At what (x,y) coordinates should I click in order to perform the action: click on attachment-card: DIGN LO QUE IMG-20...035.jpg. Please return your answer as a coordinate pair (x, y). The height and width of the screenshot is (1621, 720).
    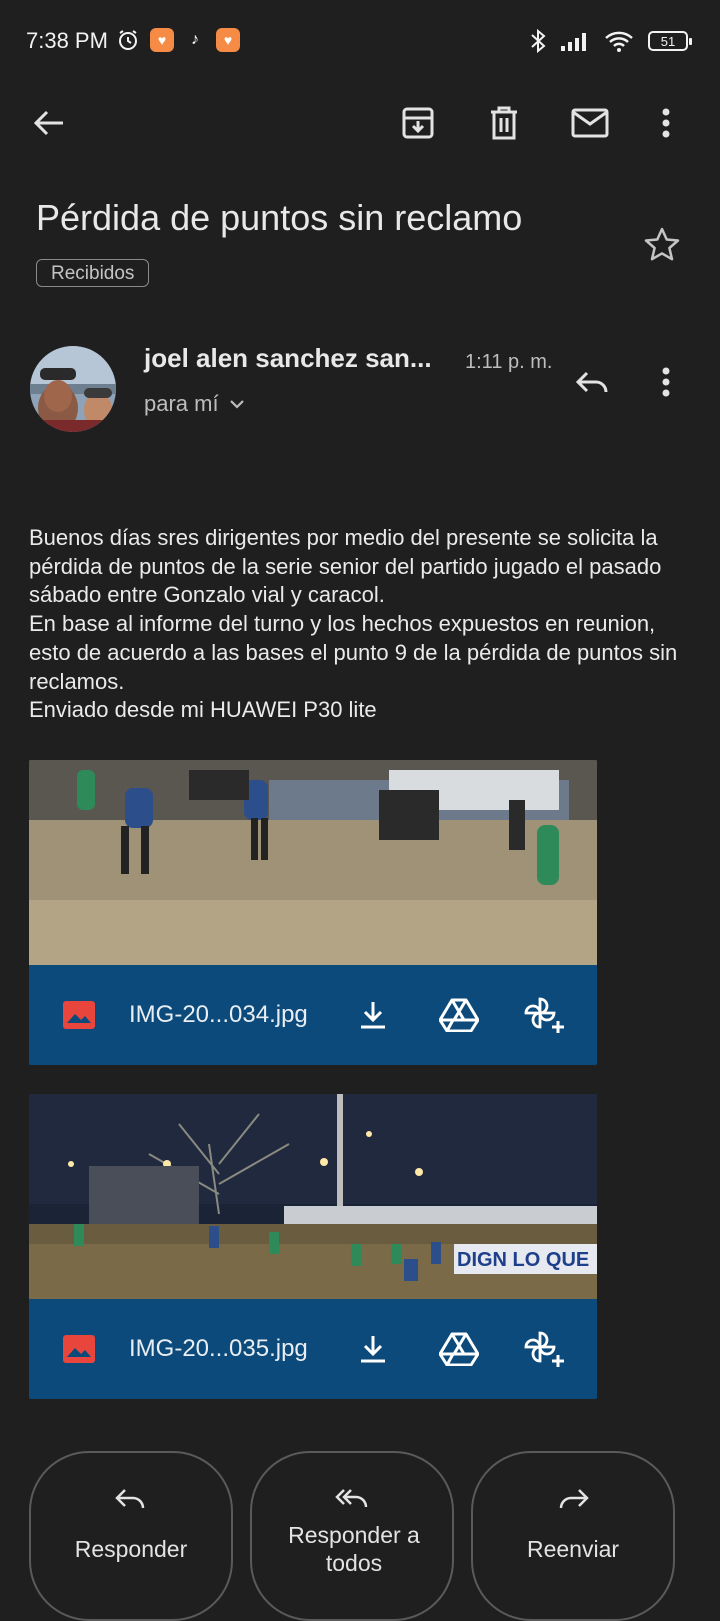
    Looking at the image, I should click on (313, 1246).